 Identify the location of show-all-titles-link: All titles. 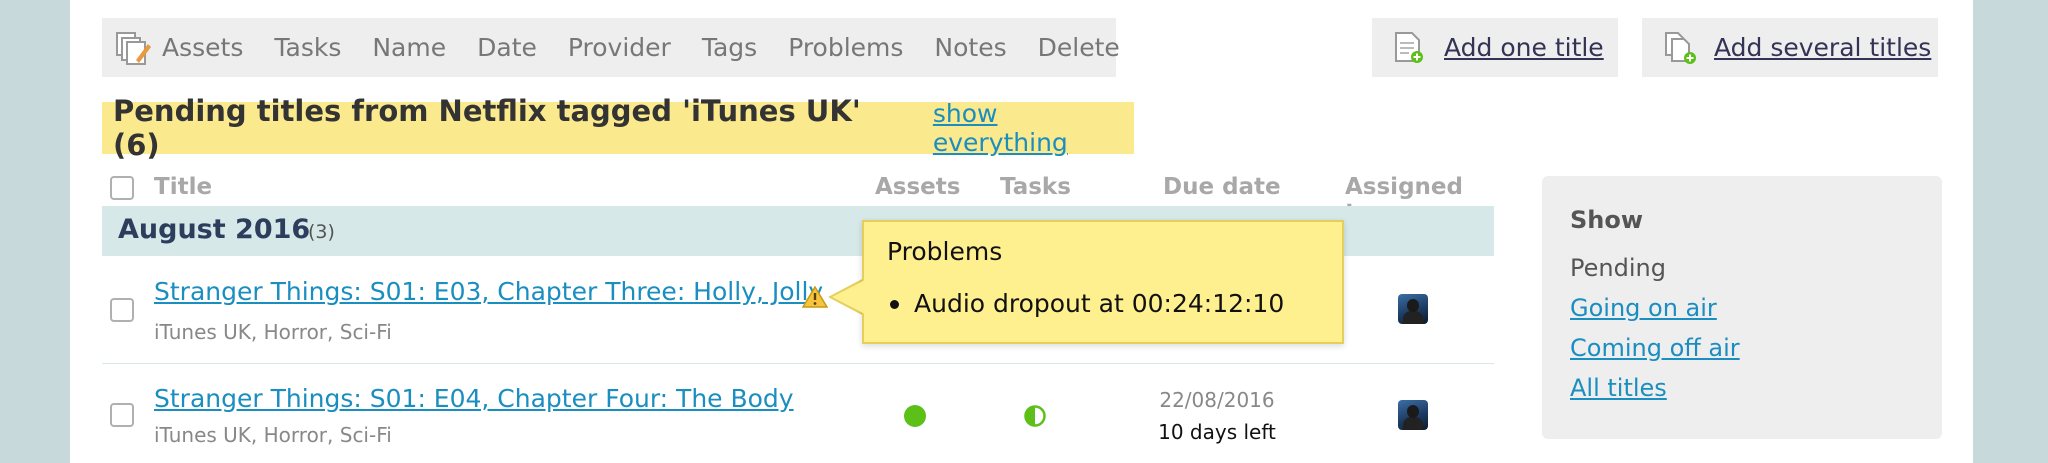
(1618, 388).